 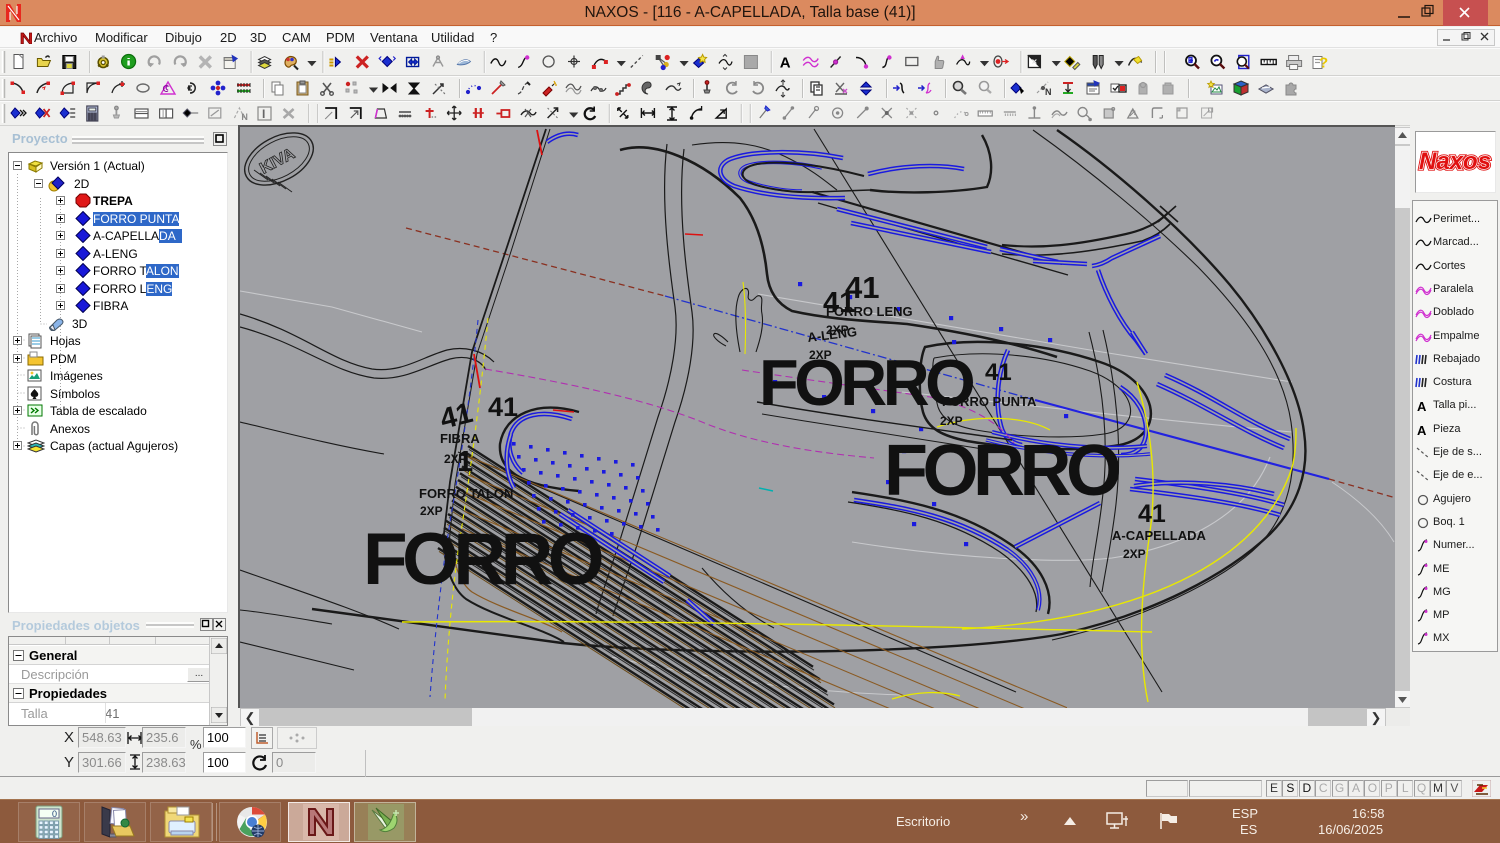 What do you see at coordinates (263, 114) in the screenshot?
I see `svg-text: I` at bounding box center [263, 114].